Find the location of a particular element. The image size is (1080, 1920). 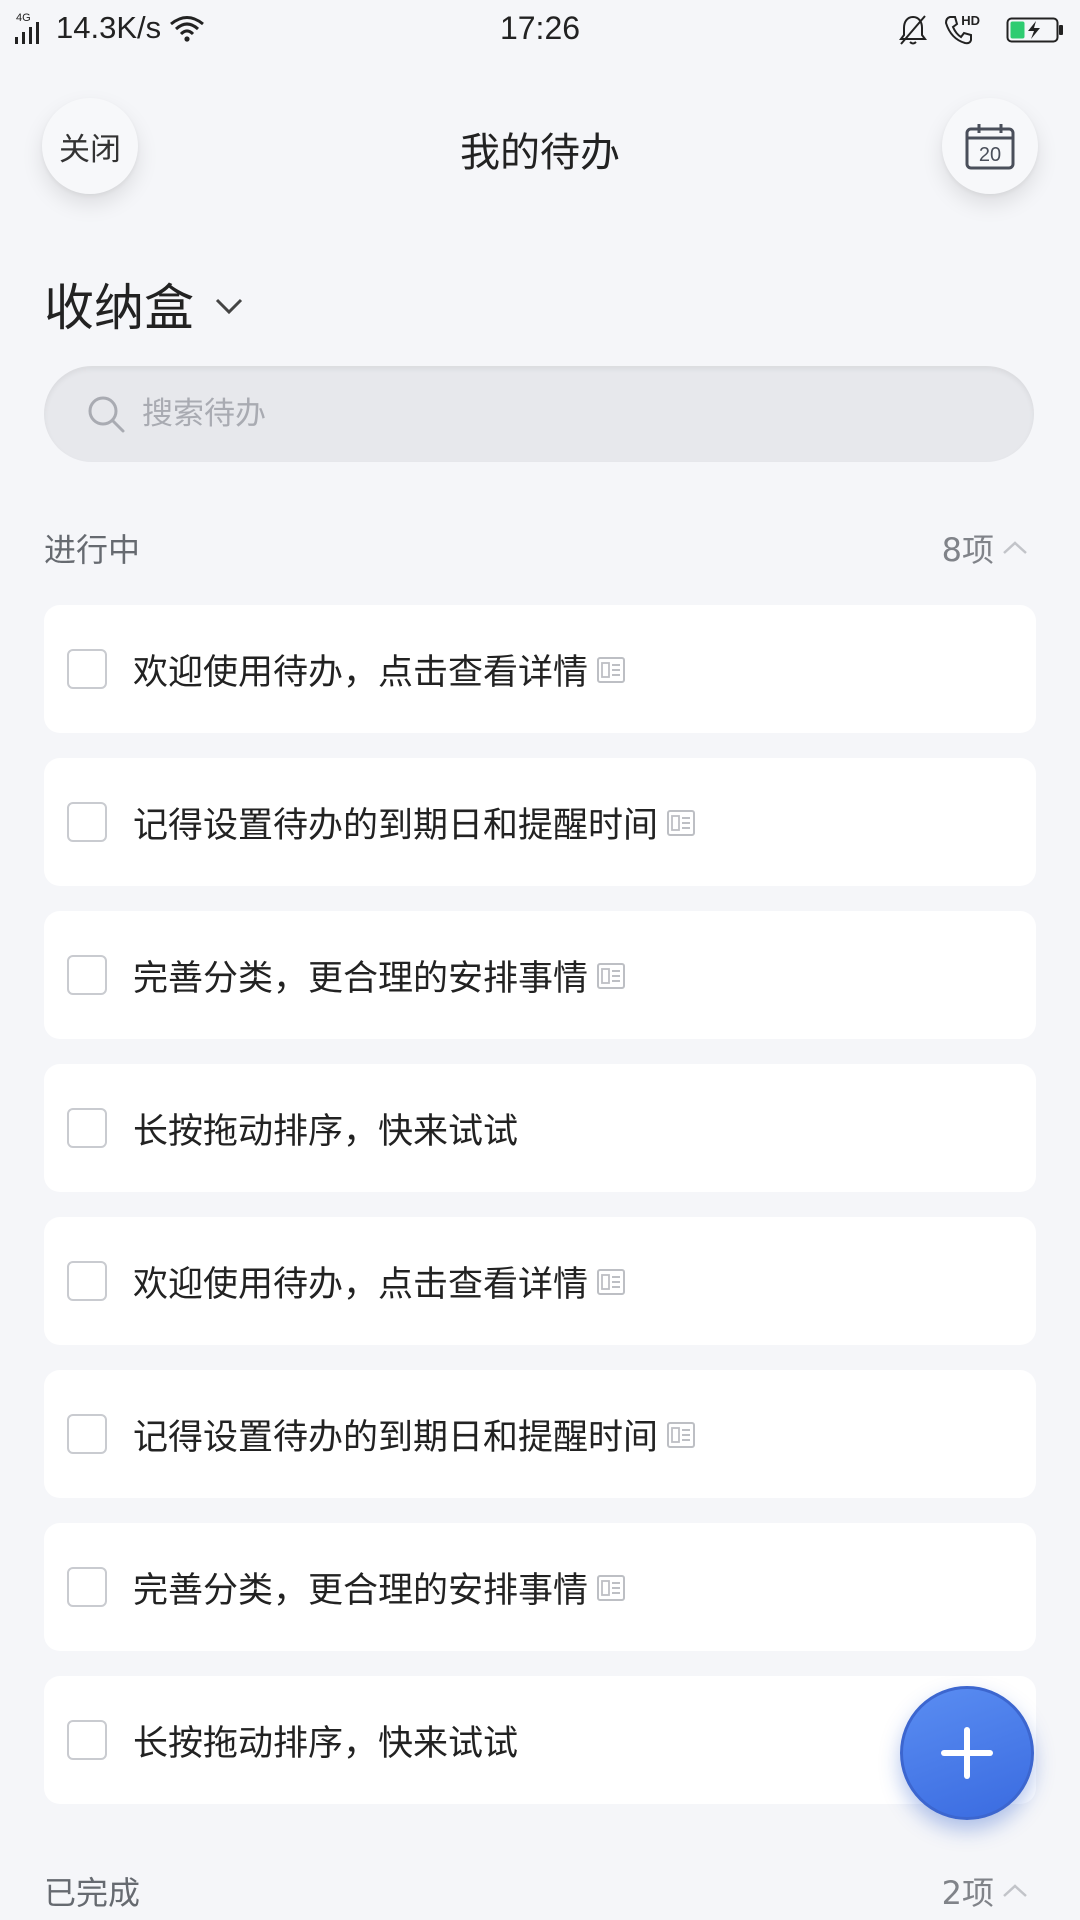

completed-header: 已完成 2项 is located at coordinates (539, 1891).